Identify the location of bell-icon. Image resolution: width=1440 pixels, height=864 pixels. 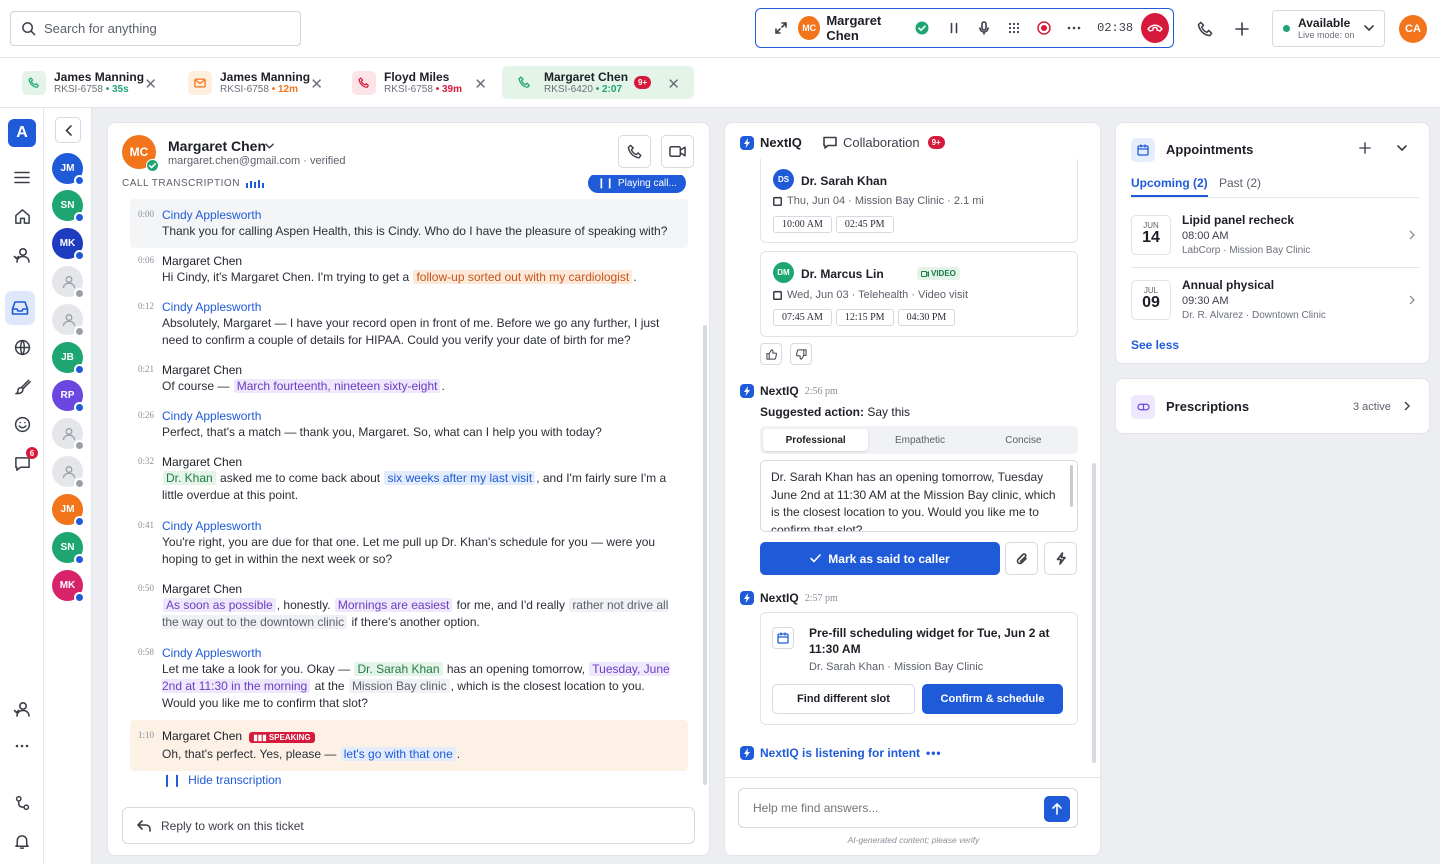
(22, 841).